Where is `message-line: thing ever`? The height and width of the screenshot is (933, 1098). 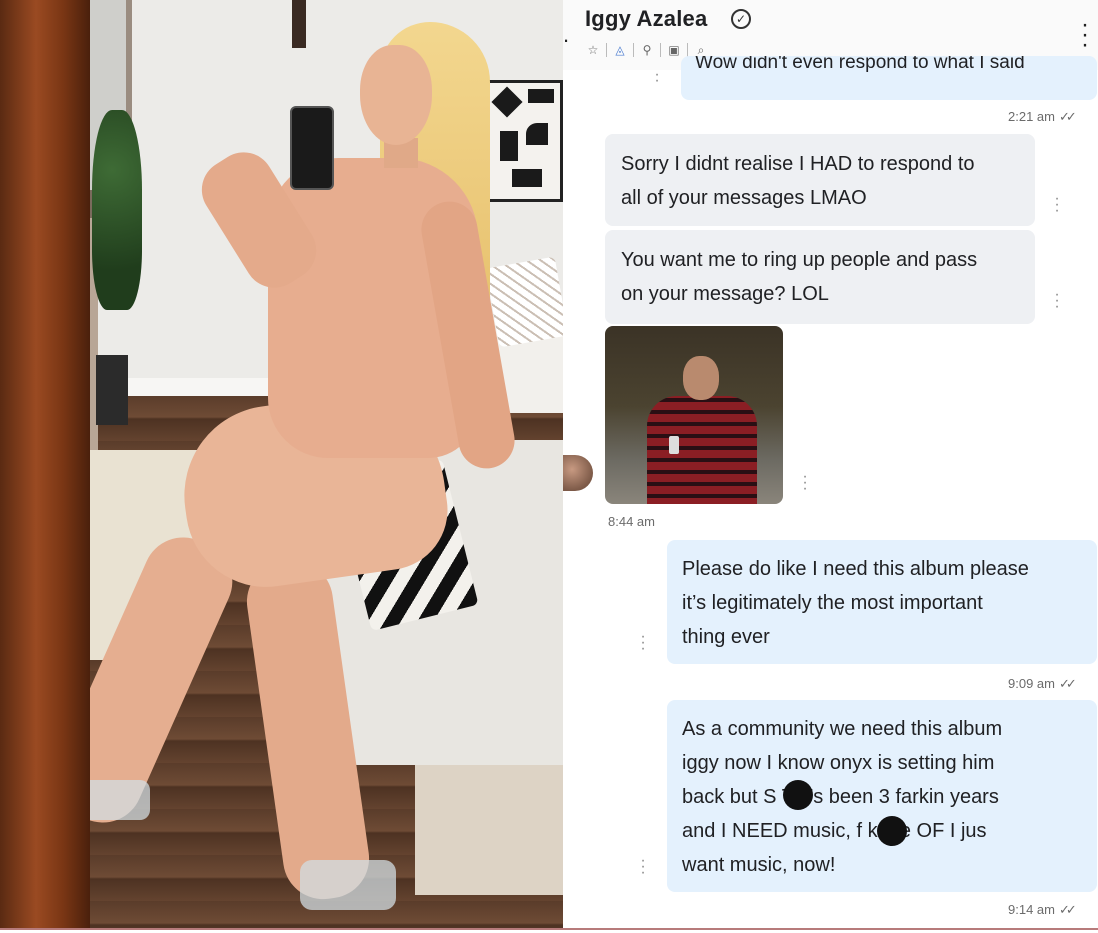
message-line: thing ever is located at coordinates (726, 637).